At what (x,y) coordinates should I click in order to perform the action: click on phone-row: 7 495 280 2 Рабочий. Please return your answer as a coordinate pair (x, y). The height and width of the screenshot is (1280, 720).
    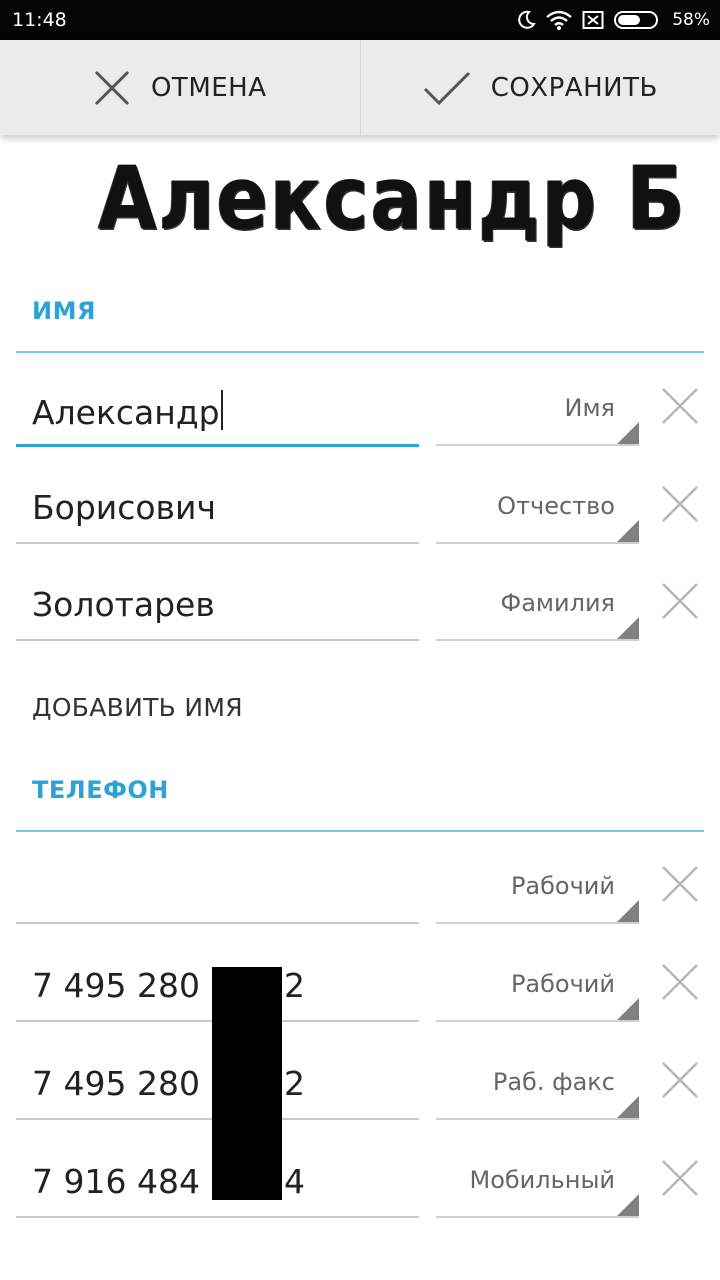
    Looking at the image, I should click on (360, 989).